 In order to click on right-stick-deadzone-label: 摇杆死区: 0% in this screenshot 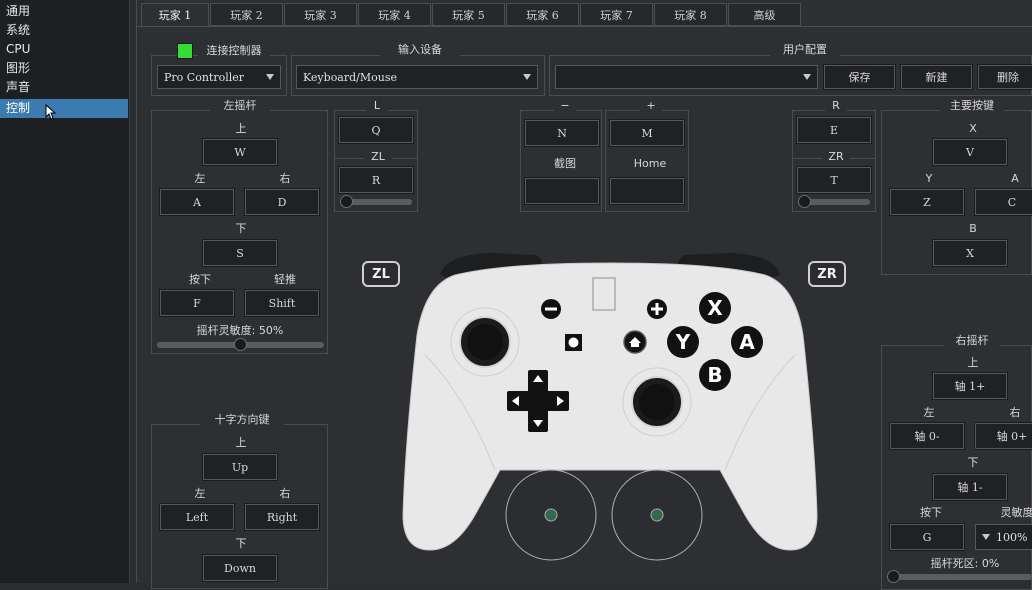, I will do `click(965, 563)`.